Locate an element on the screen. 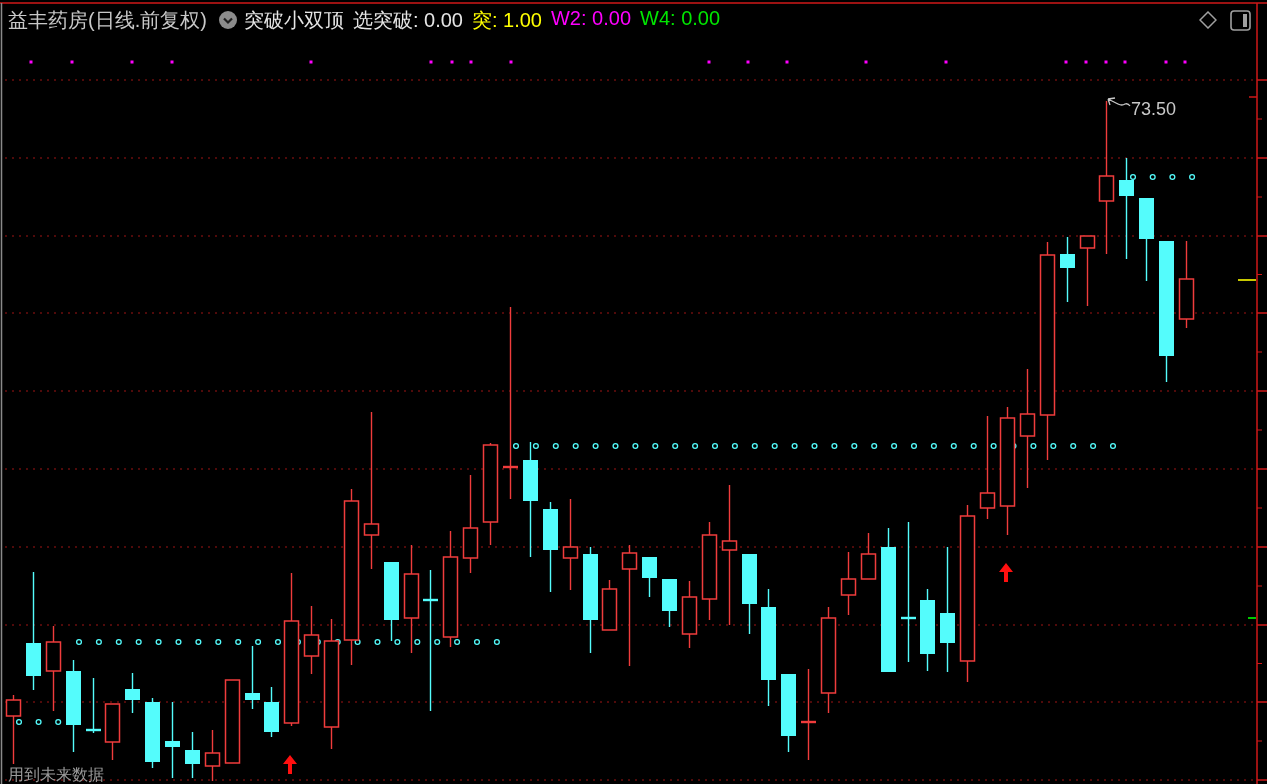 This screenshot has height=784, width=1267. chevron-down-icon is located at coordinates (227, 20).